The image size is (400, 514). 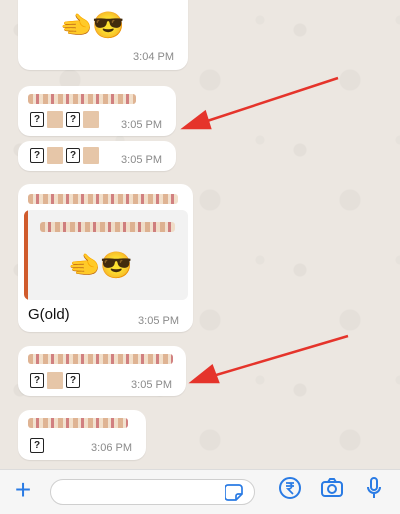 I want to click on camera-icon, so click(x=332, y=488).